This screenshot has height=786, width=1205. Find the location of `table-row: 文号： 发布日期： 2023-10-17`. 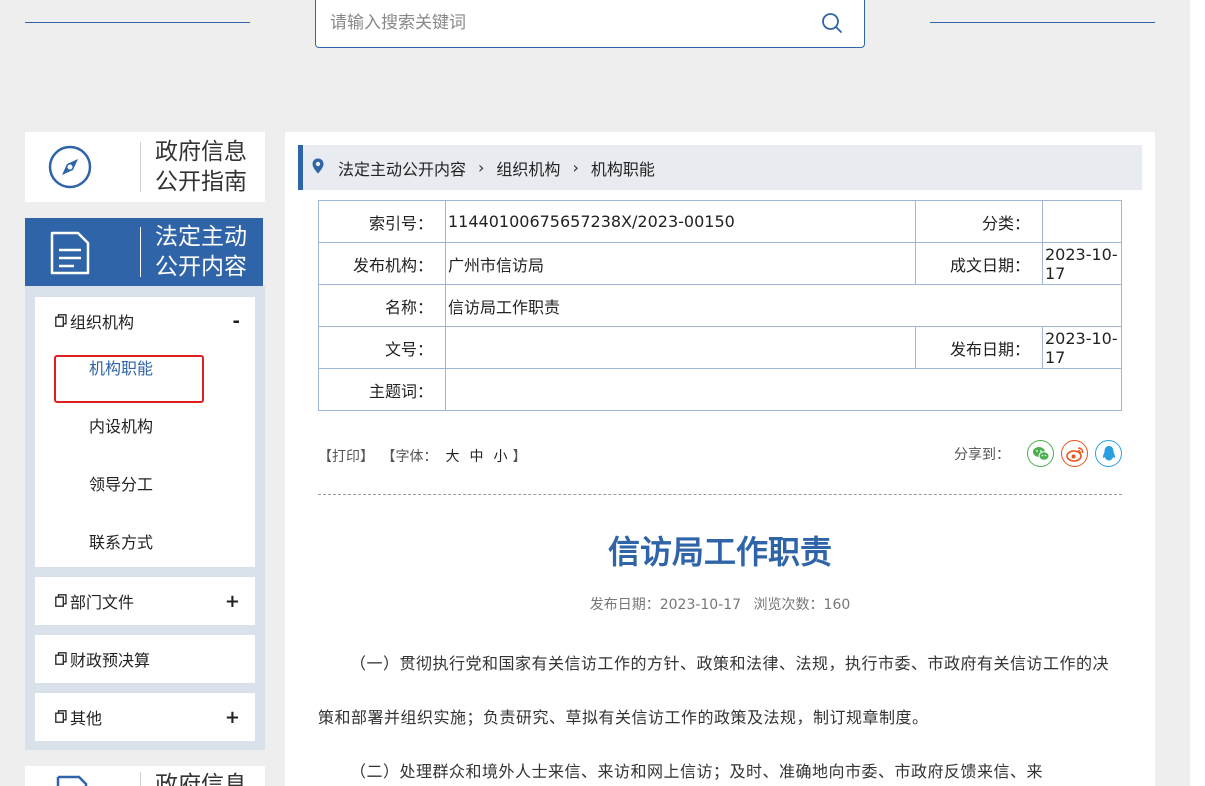

table-row: 文号： 发布日期： 2023-10-17 is located at coordinates (720, 347).